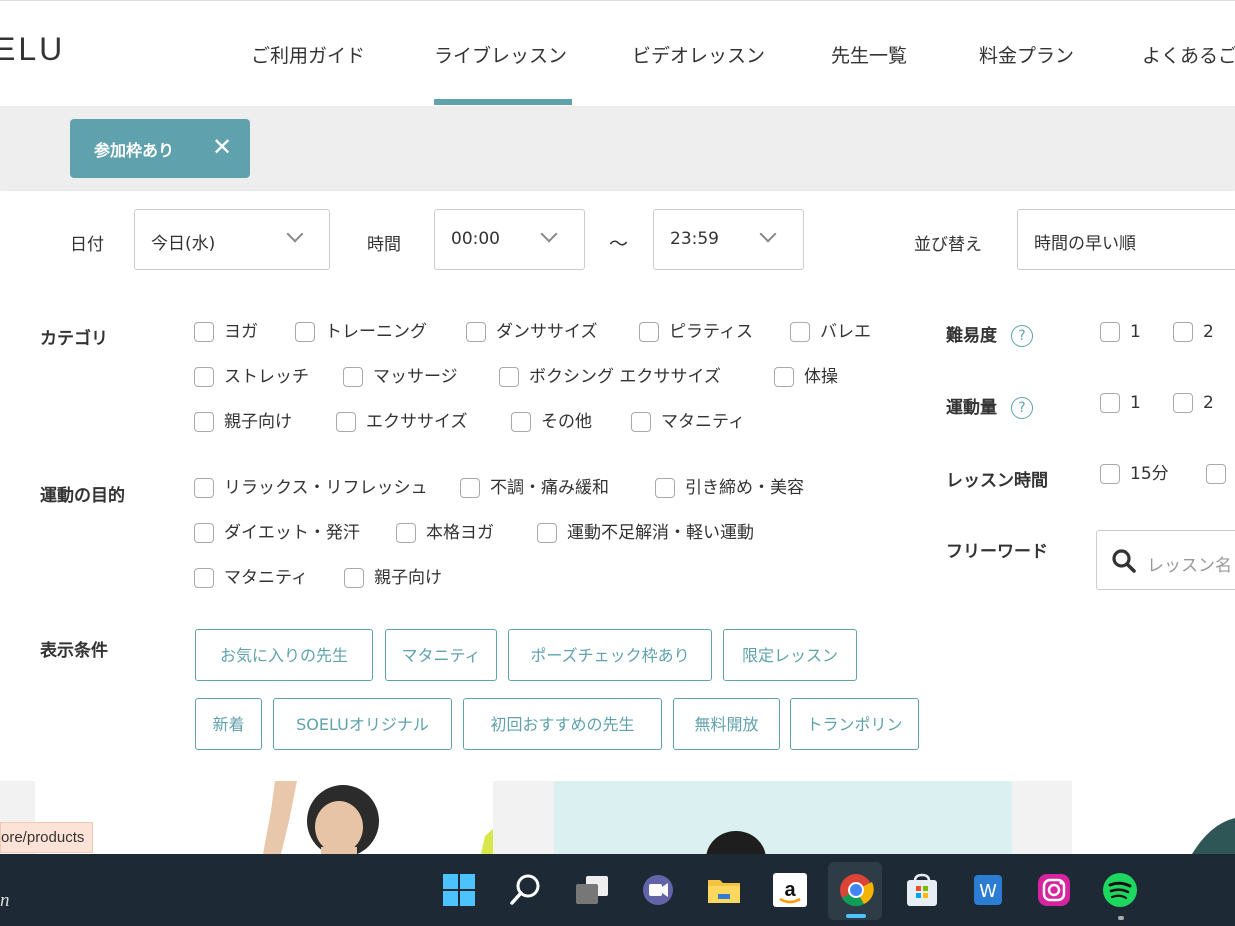  Describe the element at coordinates (854, 724) in the screenshot. I see `tag-trampoline: トランポリン` at that location.